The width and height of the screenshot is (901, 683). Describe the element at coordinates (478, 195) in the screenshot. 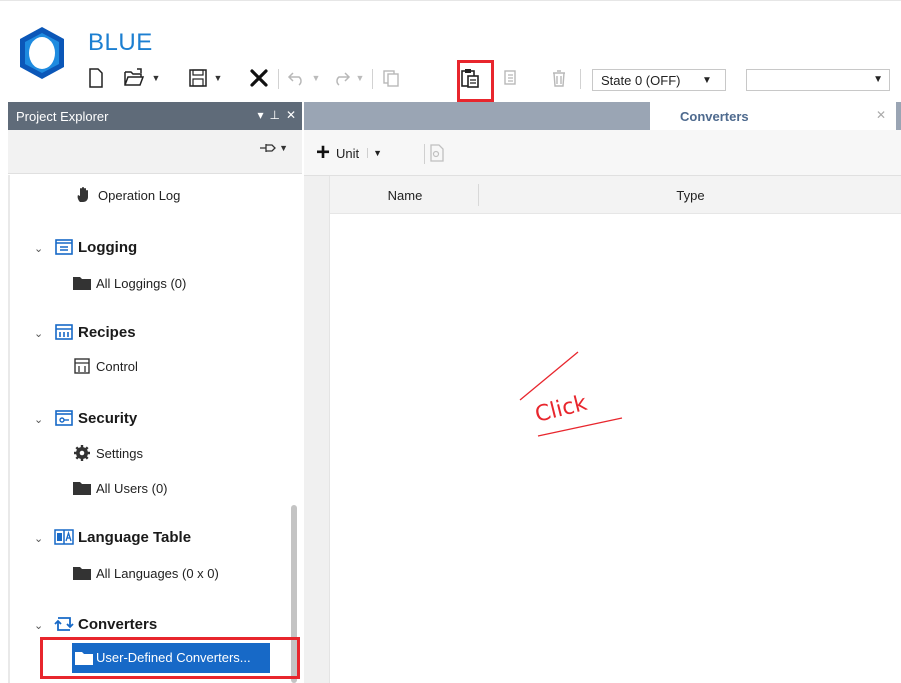

I see `column-separator` at that location.